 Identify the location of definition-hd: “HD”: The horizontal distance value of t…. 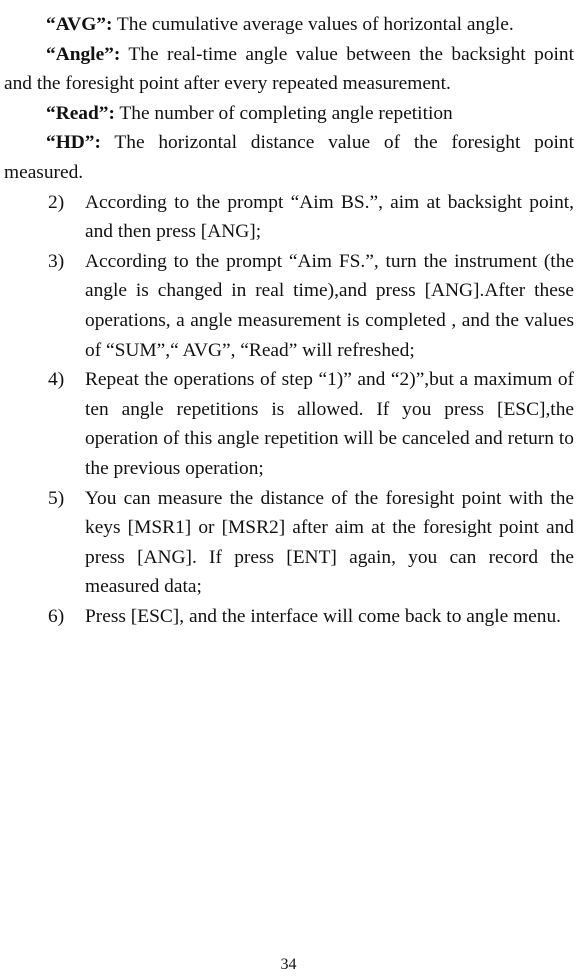
(289, 157).